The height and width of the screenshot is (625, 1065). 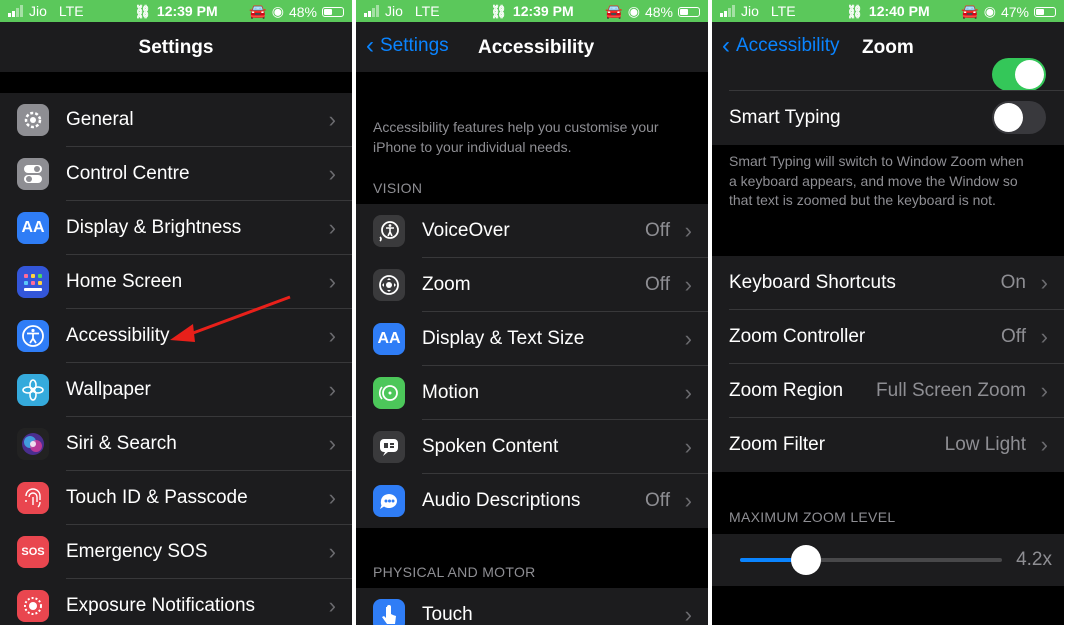 I want to click on gear-icon, so click(x=33, y=120).